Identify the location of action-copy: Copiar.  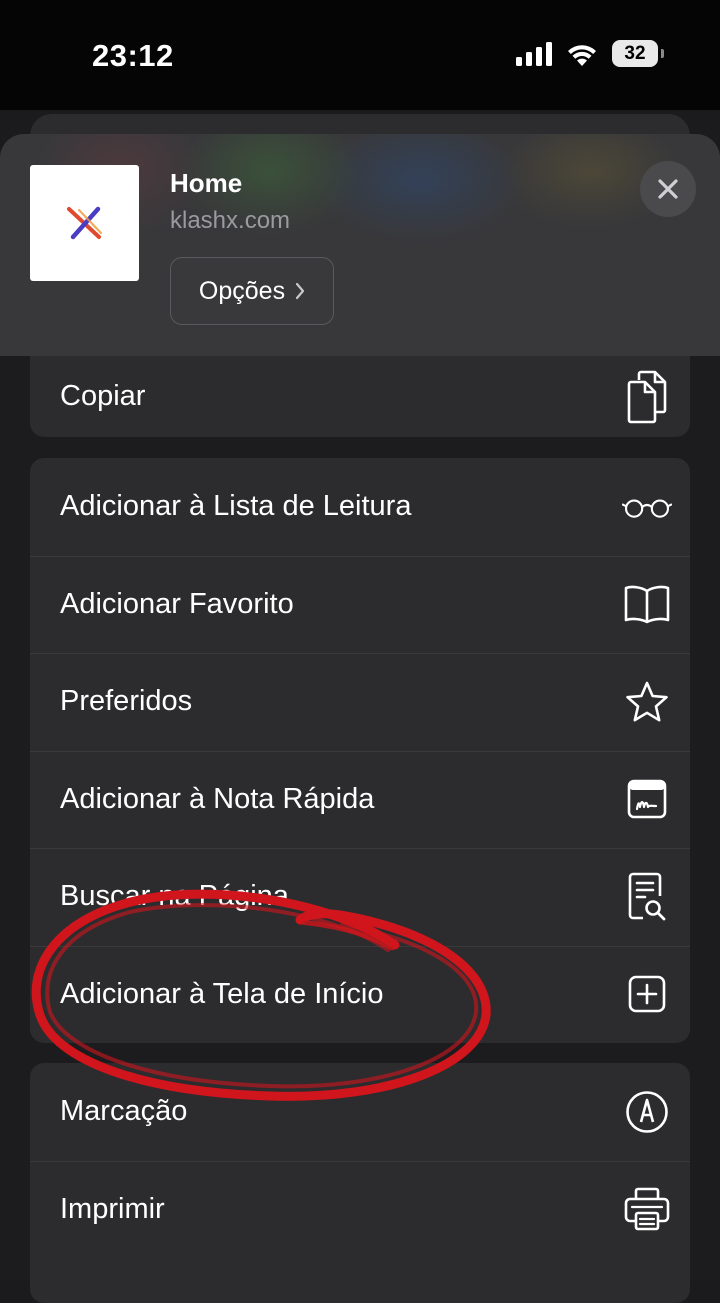
(360, 396).